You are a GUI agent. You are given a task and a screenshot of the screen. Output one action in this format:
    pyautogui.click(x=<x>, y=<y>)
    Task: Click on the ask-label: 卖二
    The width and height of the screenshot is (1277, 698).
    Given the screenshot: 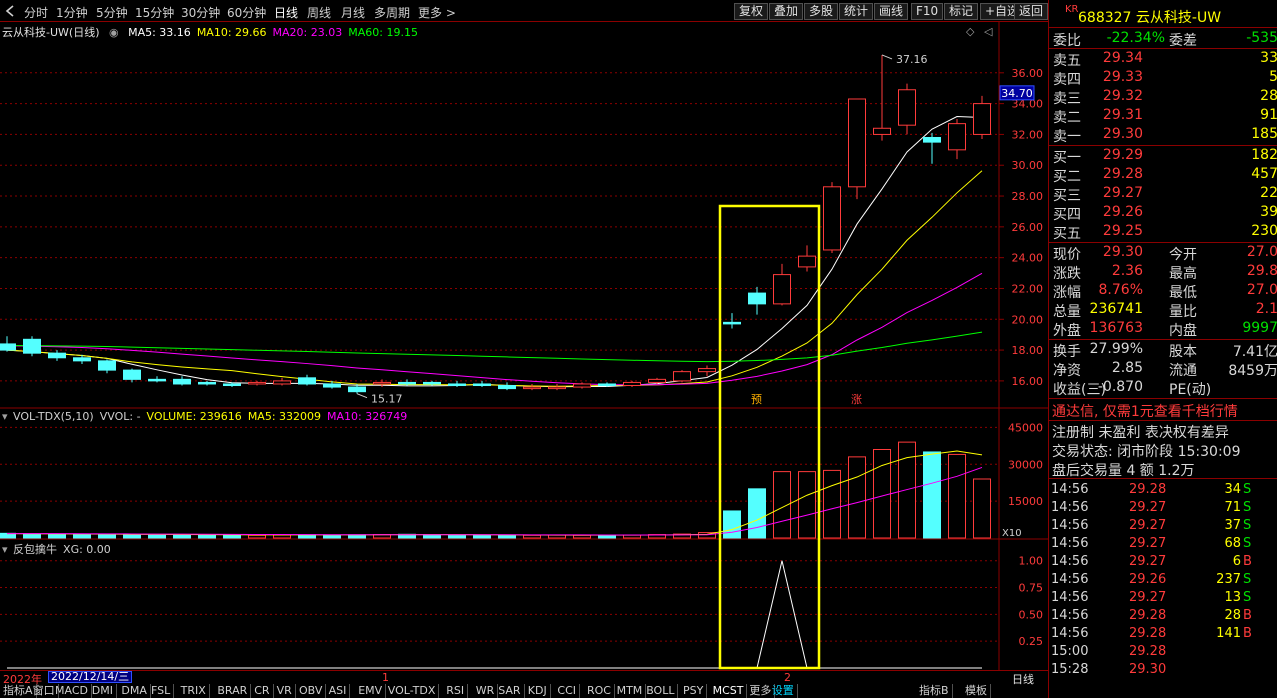 What is the action you would take?
    pyautogui.click(x=1067, y=118)
    